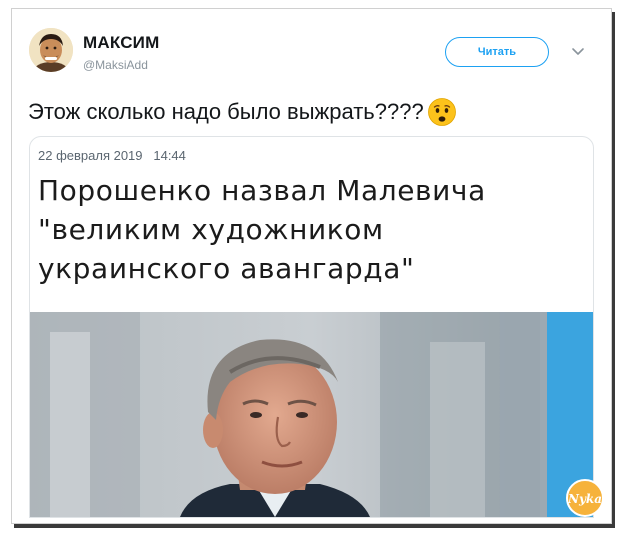 The image size is (620, 534). What do you see at coordinates (442, 112) in the screenshot?
I see `worried-face-emoji-icon` at bounding box center [442, 112].